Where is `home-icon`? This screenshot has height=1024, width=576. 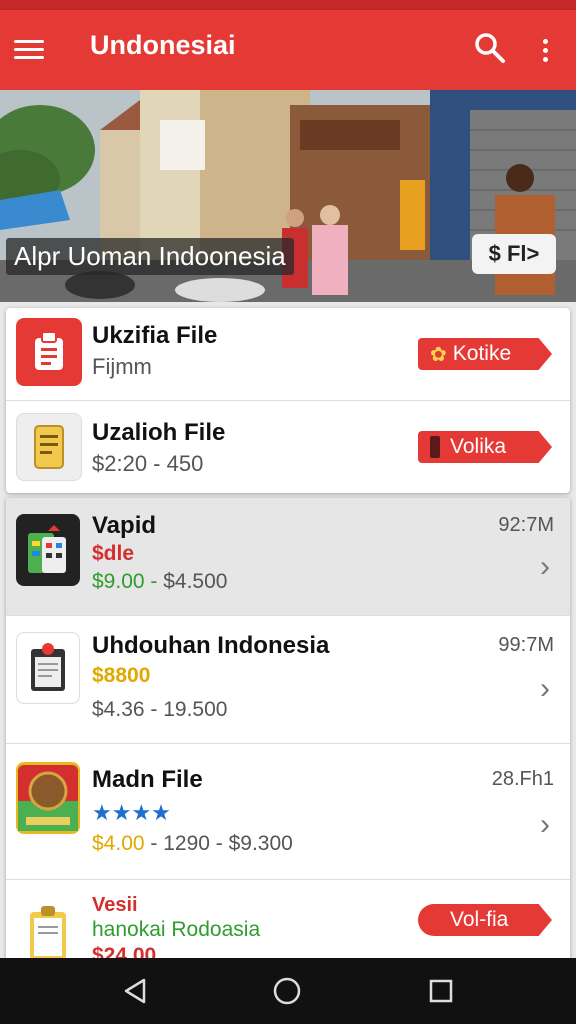 home-icon is located at coordinates (287, 991).